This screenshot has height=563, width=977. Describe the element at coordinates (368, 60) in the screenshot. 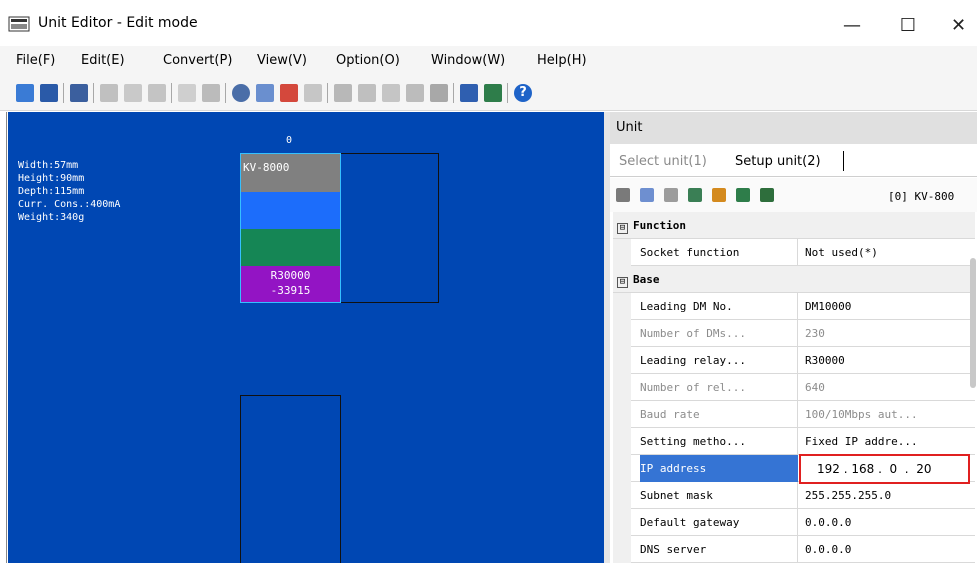

I see `menu-option: Option(O)` at that location.